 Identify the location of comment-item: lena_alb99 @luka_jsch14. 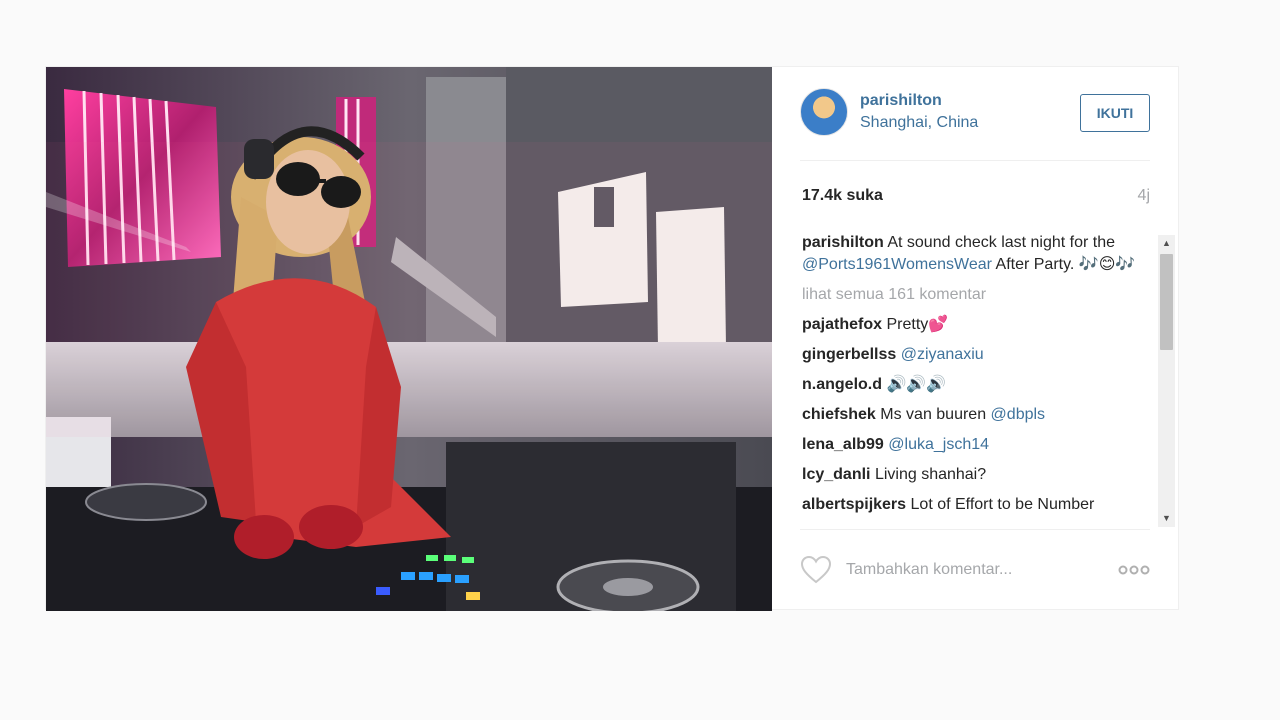
(980, 445).